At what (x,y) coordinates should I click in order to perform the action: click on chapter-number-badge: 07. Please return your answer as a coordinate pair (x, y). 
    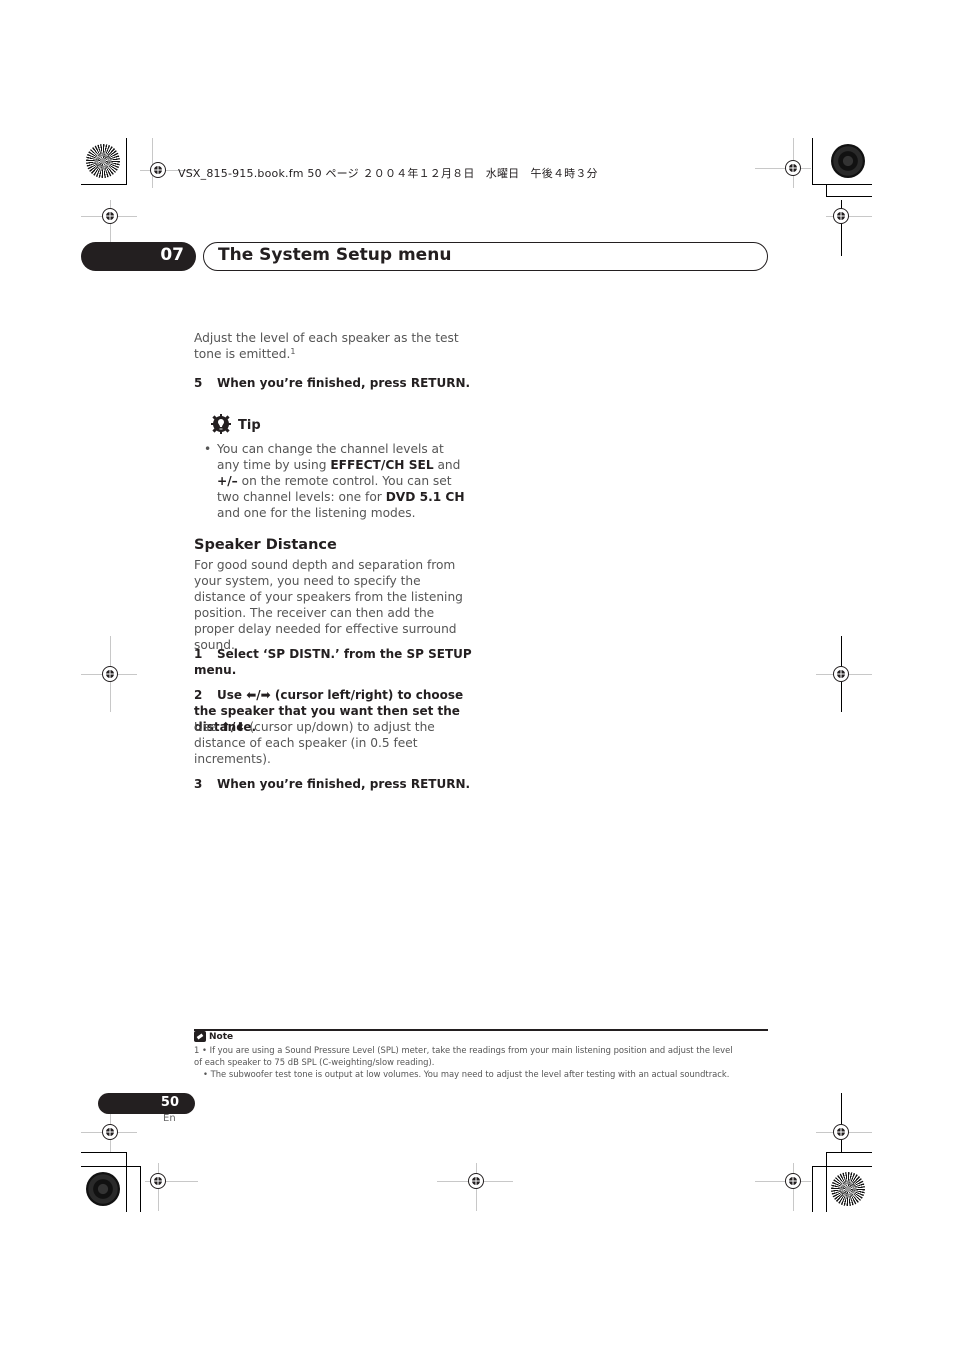
    Looking at the image, I should click on (138, 256).